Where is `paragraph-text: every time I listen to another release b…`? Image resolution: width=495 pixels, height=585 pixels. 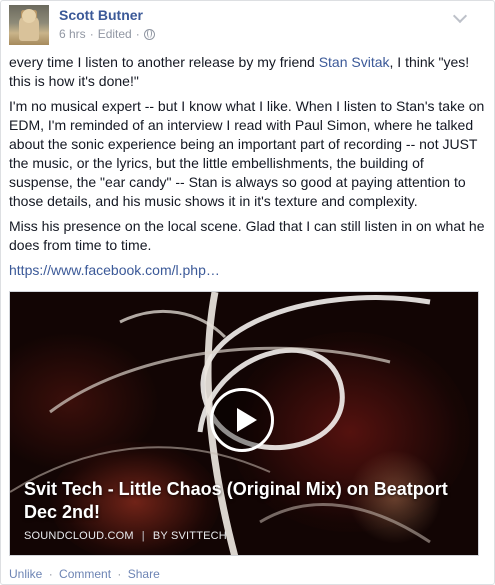
paragraph-text: every time I listen to another release b… is located at coordinates (164, 62).